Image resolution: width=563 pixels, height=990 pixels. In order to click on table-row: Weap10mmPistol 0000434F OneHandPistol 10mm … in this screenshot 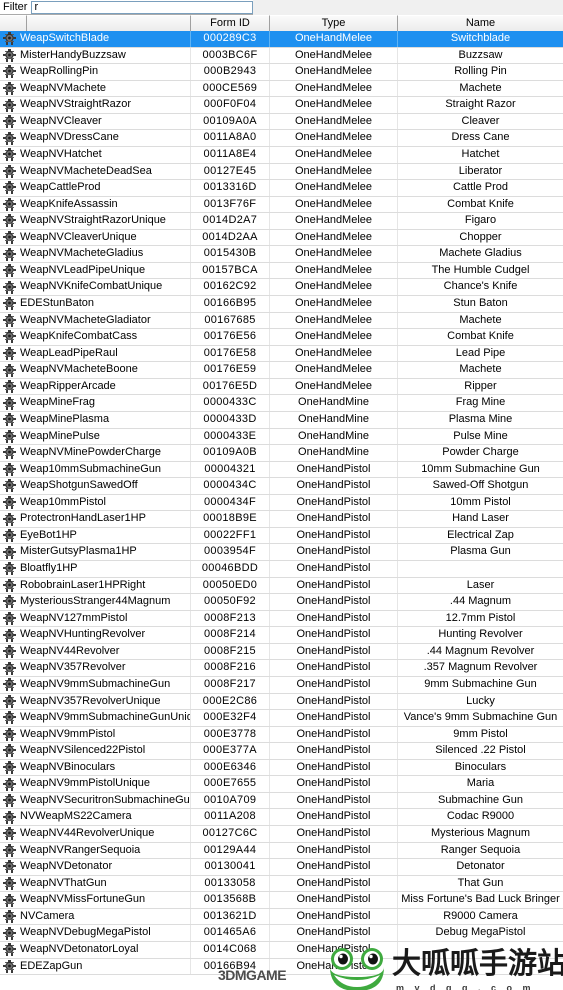, I will do `click(281, 503)`.